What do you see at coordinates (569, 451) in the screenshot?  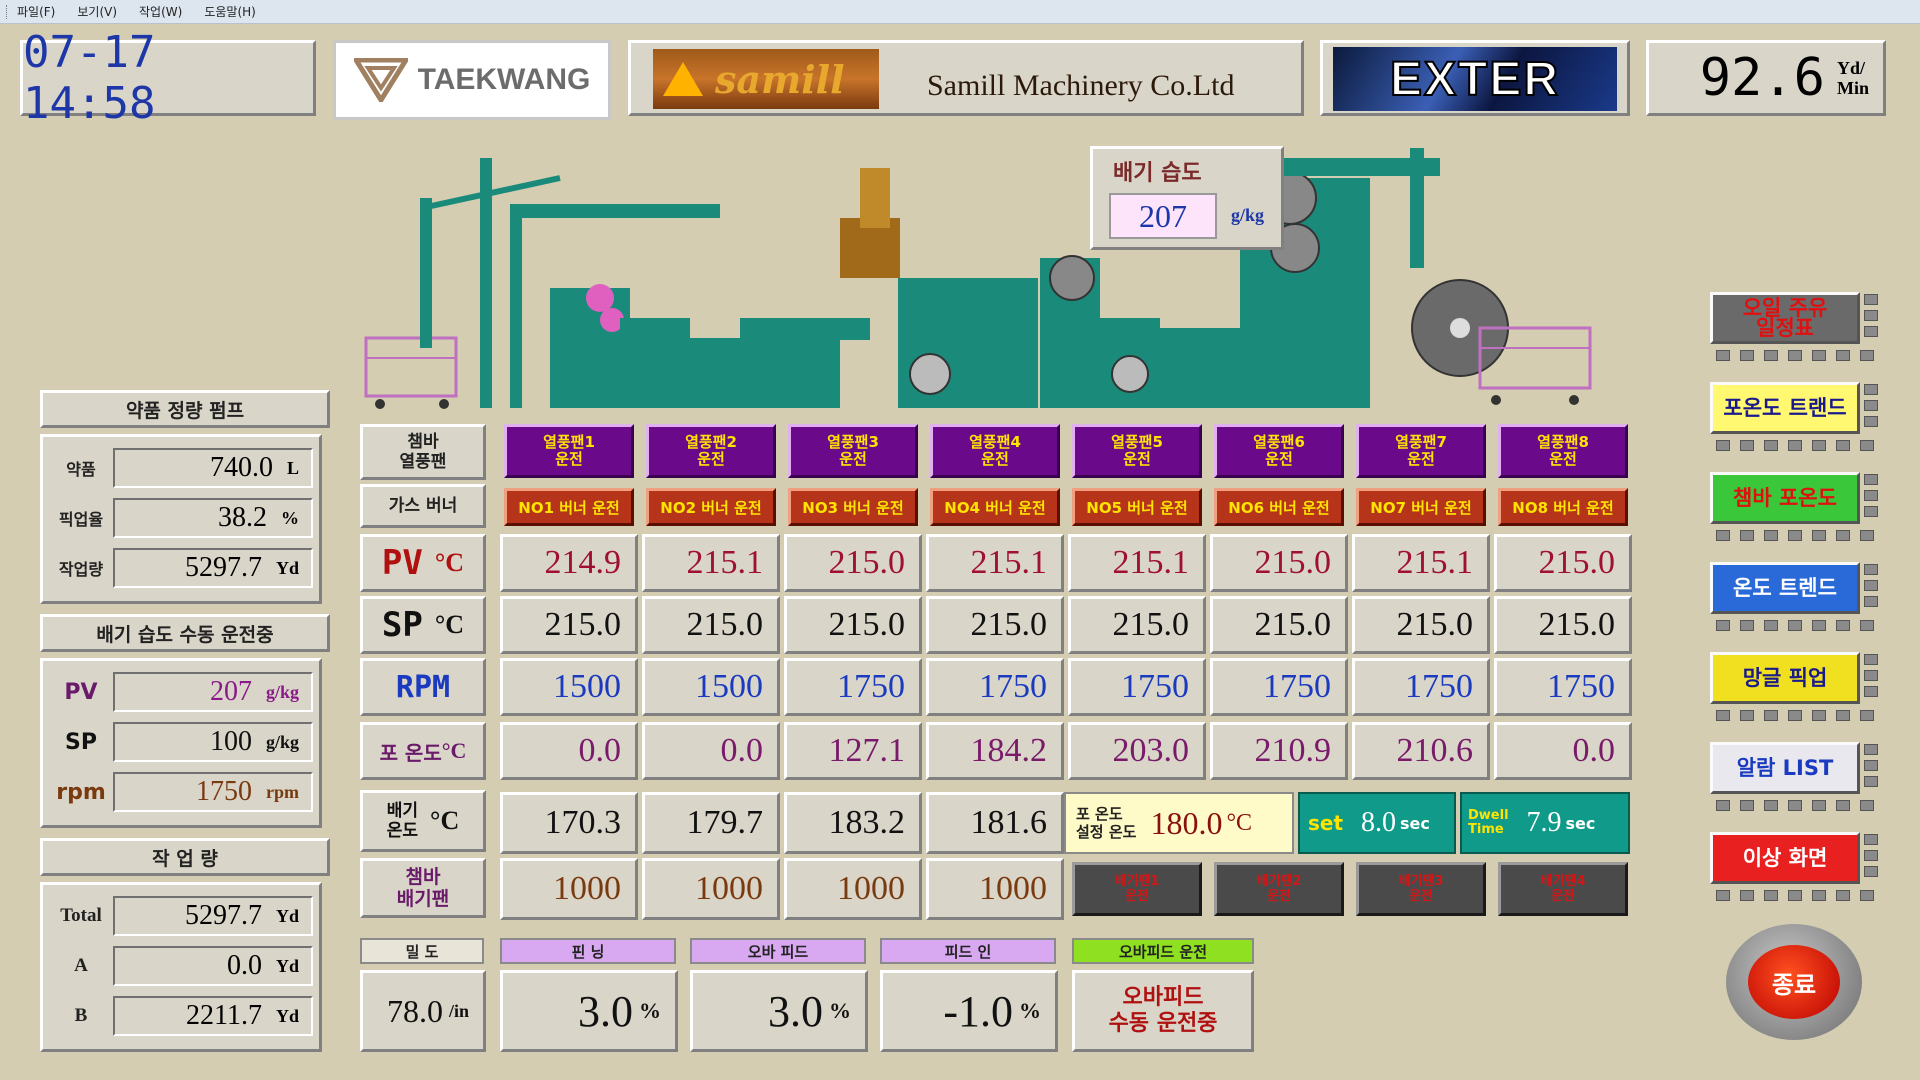 I see `fan-button-1: 열풍팬1 운전` at bounding box center [569, 451].